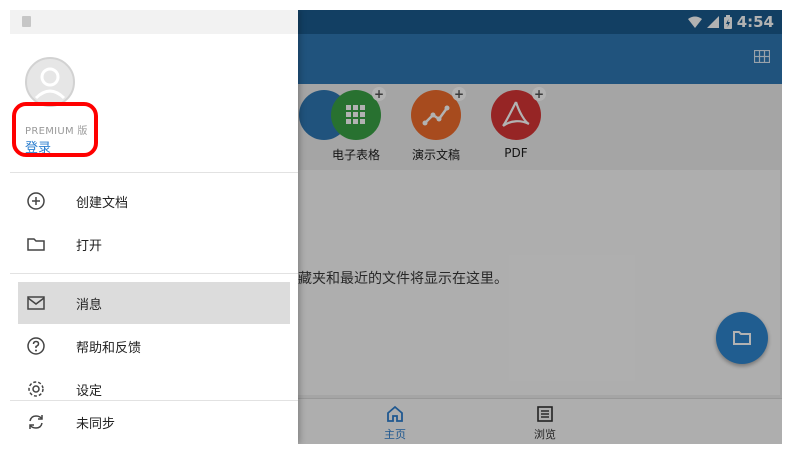 This screenshot has width=792, height=454. Describe the element at coordinates (96, 424) in the screenshot. I see `menu-item-label: 未同步` at that location.